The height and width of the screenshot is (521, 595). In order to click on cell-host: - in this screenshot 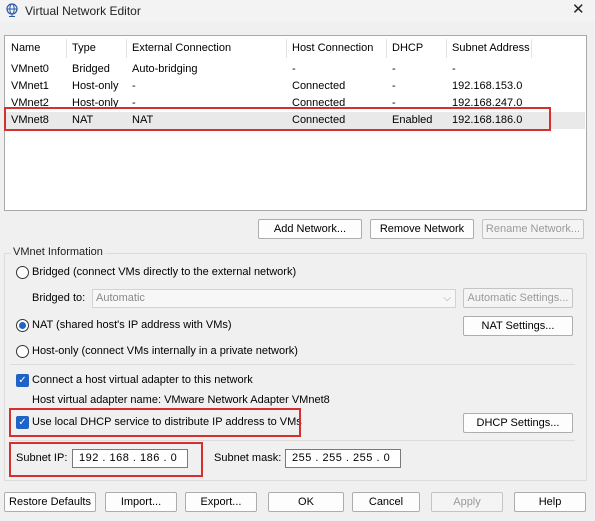, I will do `click(294, 69)`.